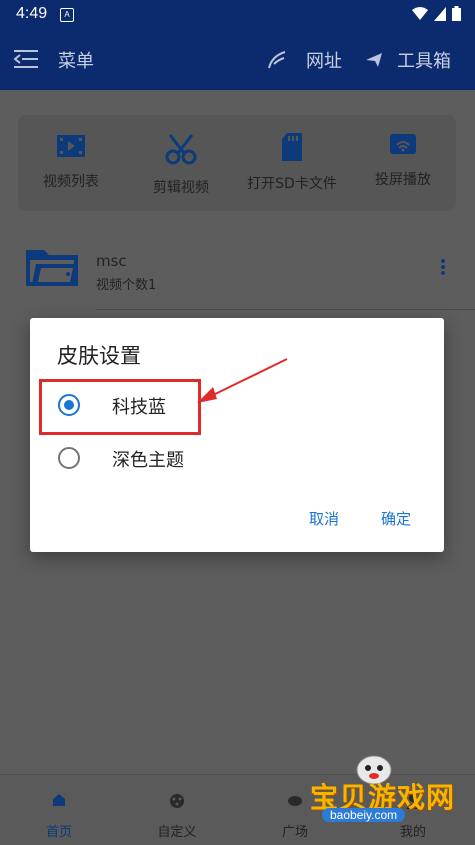 This screenshot has height=845, width=475. Describe the element at coordinates (375, 60) in the screenshot. I see `tools-icon` at that location.